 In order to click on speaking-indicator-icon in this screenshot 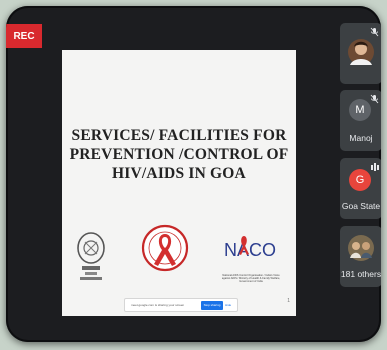, I will do `click(375, 167)`.